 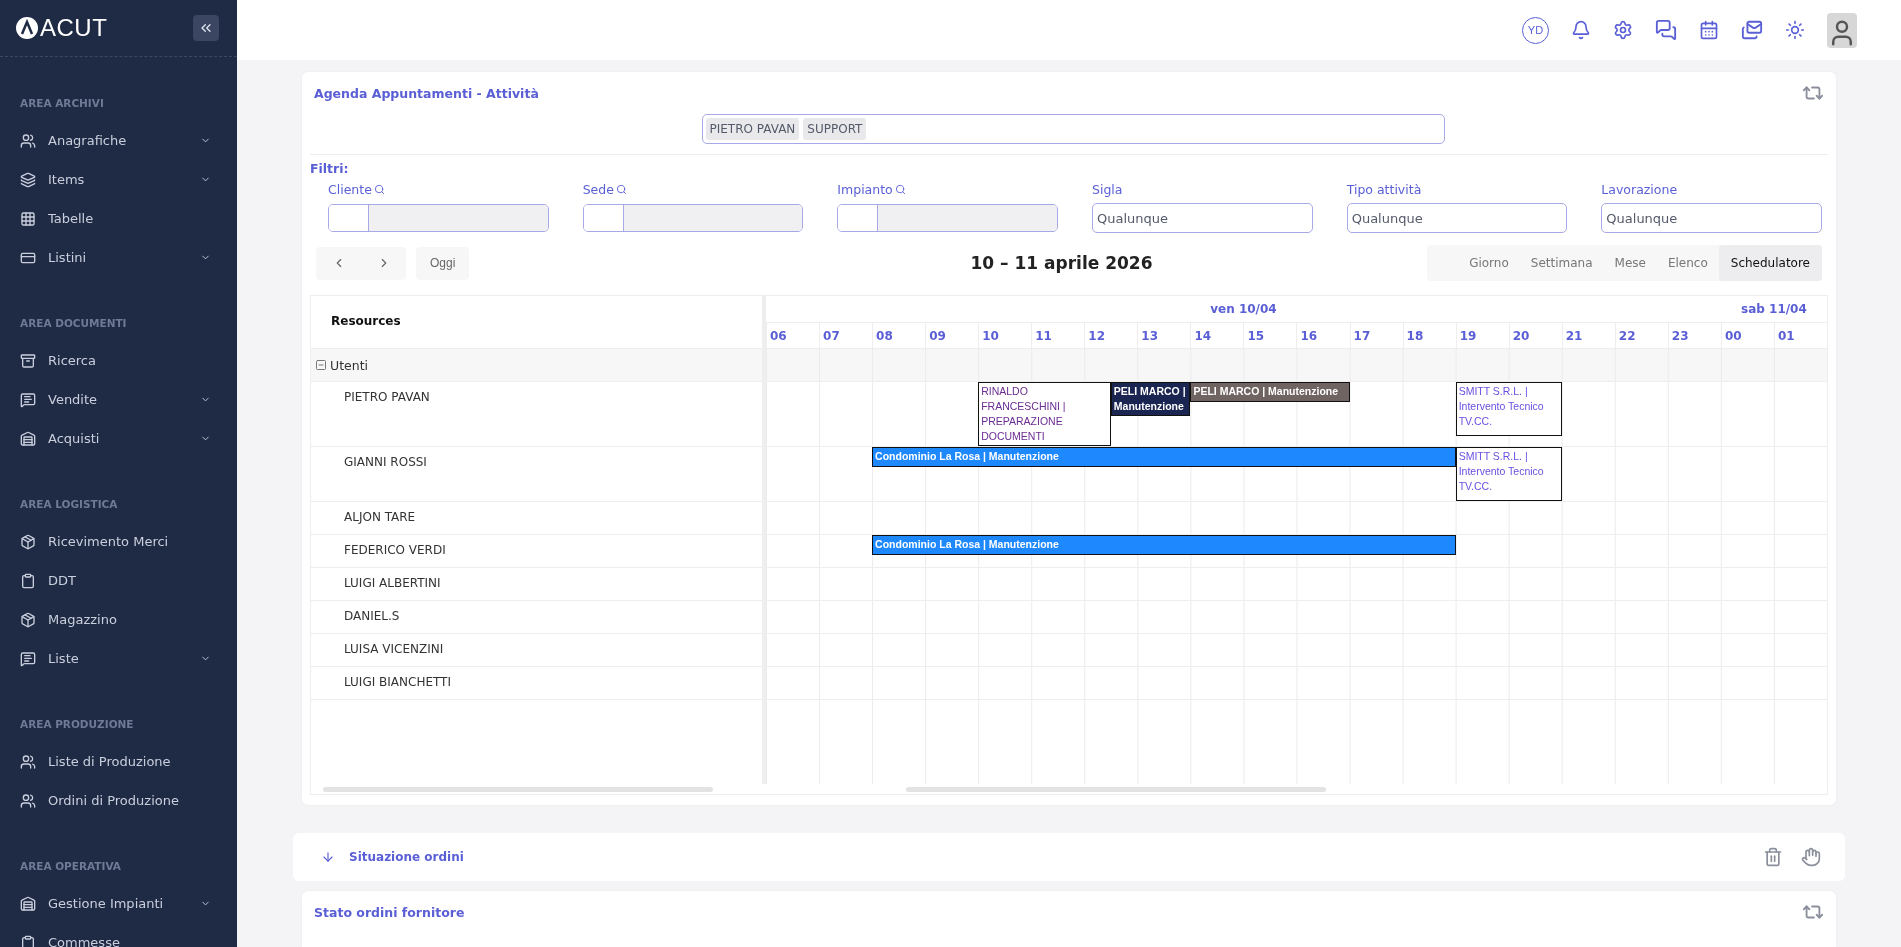 What do you see at coordinates (118, 140) in the screenshot?
I see `sidebar-item: Anagrafiche` at bounding box center [118, 140].